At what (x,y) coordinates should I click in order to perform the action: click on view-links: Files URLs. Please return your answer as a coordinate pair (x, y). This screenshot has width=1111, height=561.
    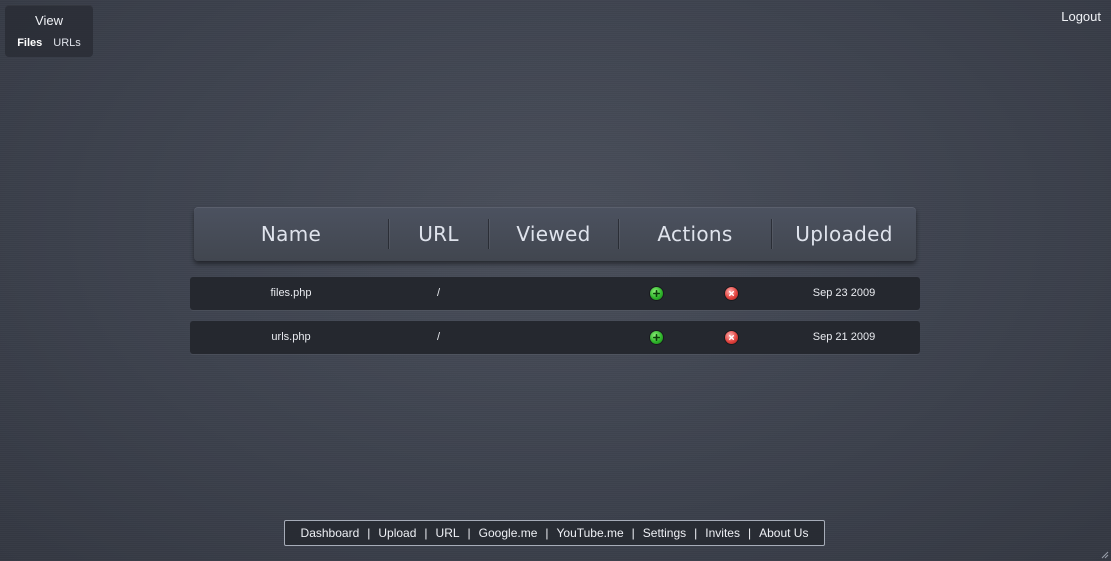
    Looking at the image, I should click on (49, 43).